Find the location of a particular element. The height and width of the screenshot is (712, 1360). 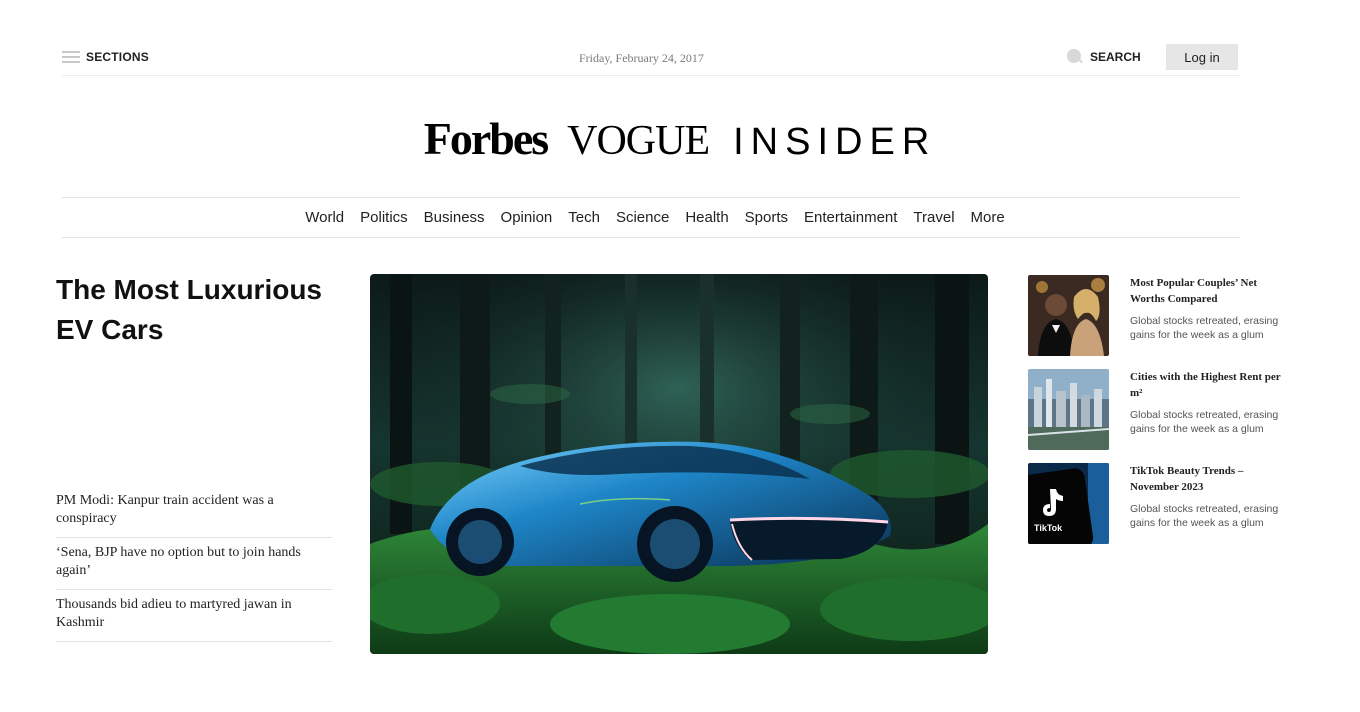

vogue-logo: VOGUE is located at coordinates (638, 141).